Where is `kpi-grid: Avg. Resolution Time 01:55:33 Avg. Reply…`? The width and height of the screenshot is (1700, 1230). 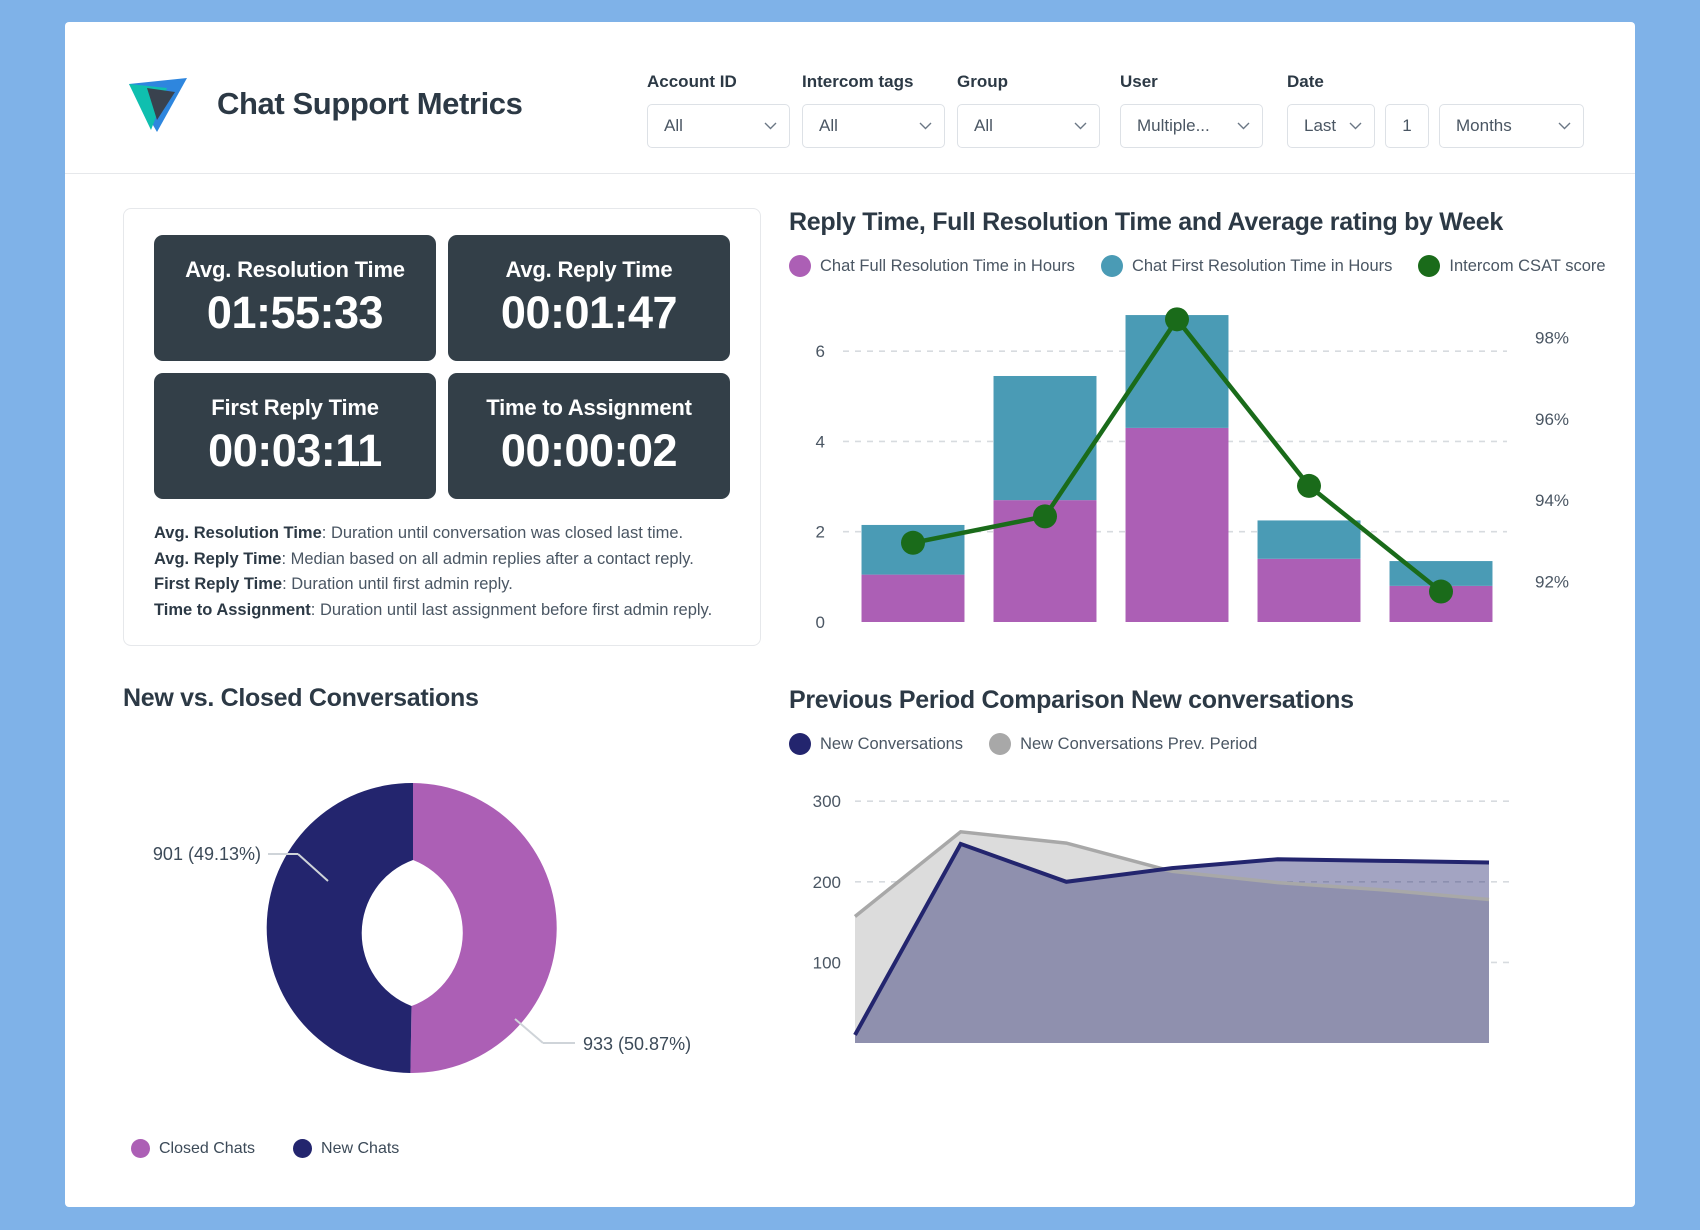
kpi-grid: Avg. Resolution Time 01:55:33 Avg. Reply… is located at coordinates (442, 367).